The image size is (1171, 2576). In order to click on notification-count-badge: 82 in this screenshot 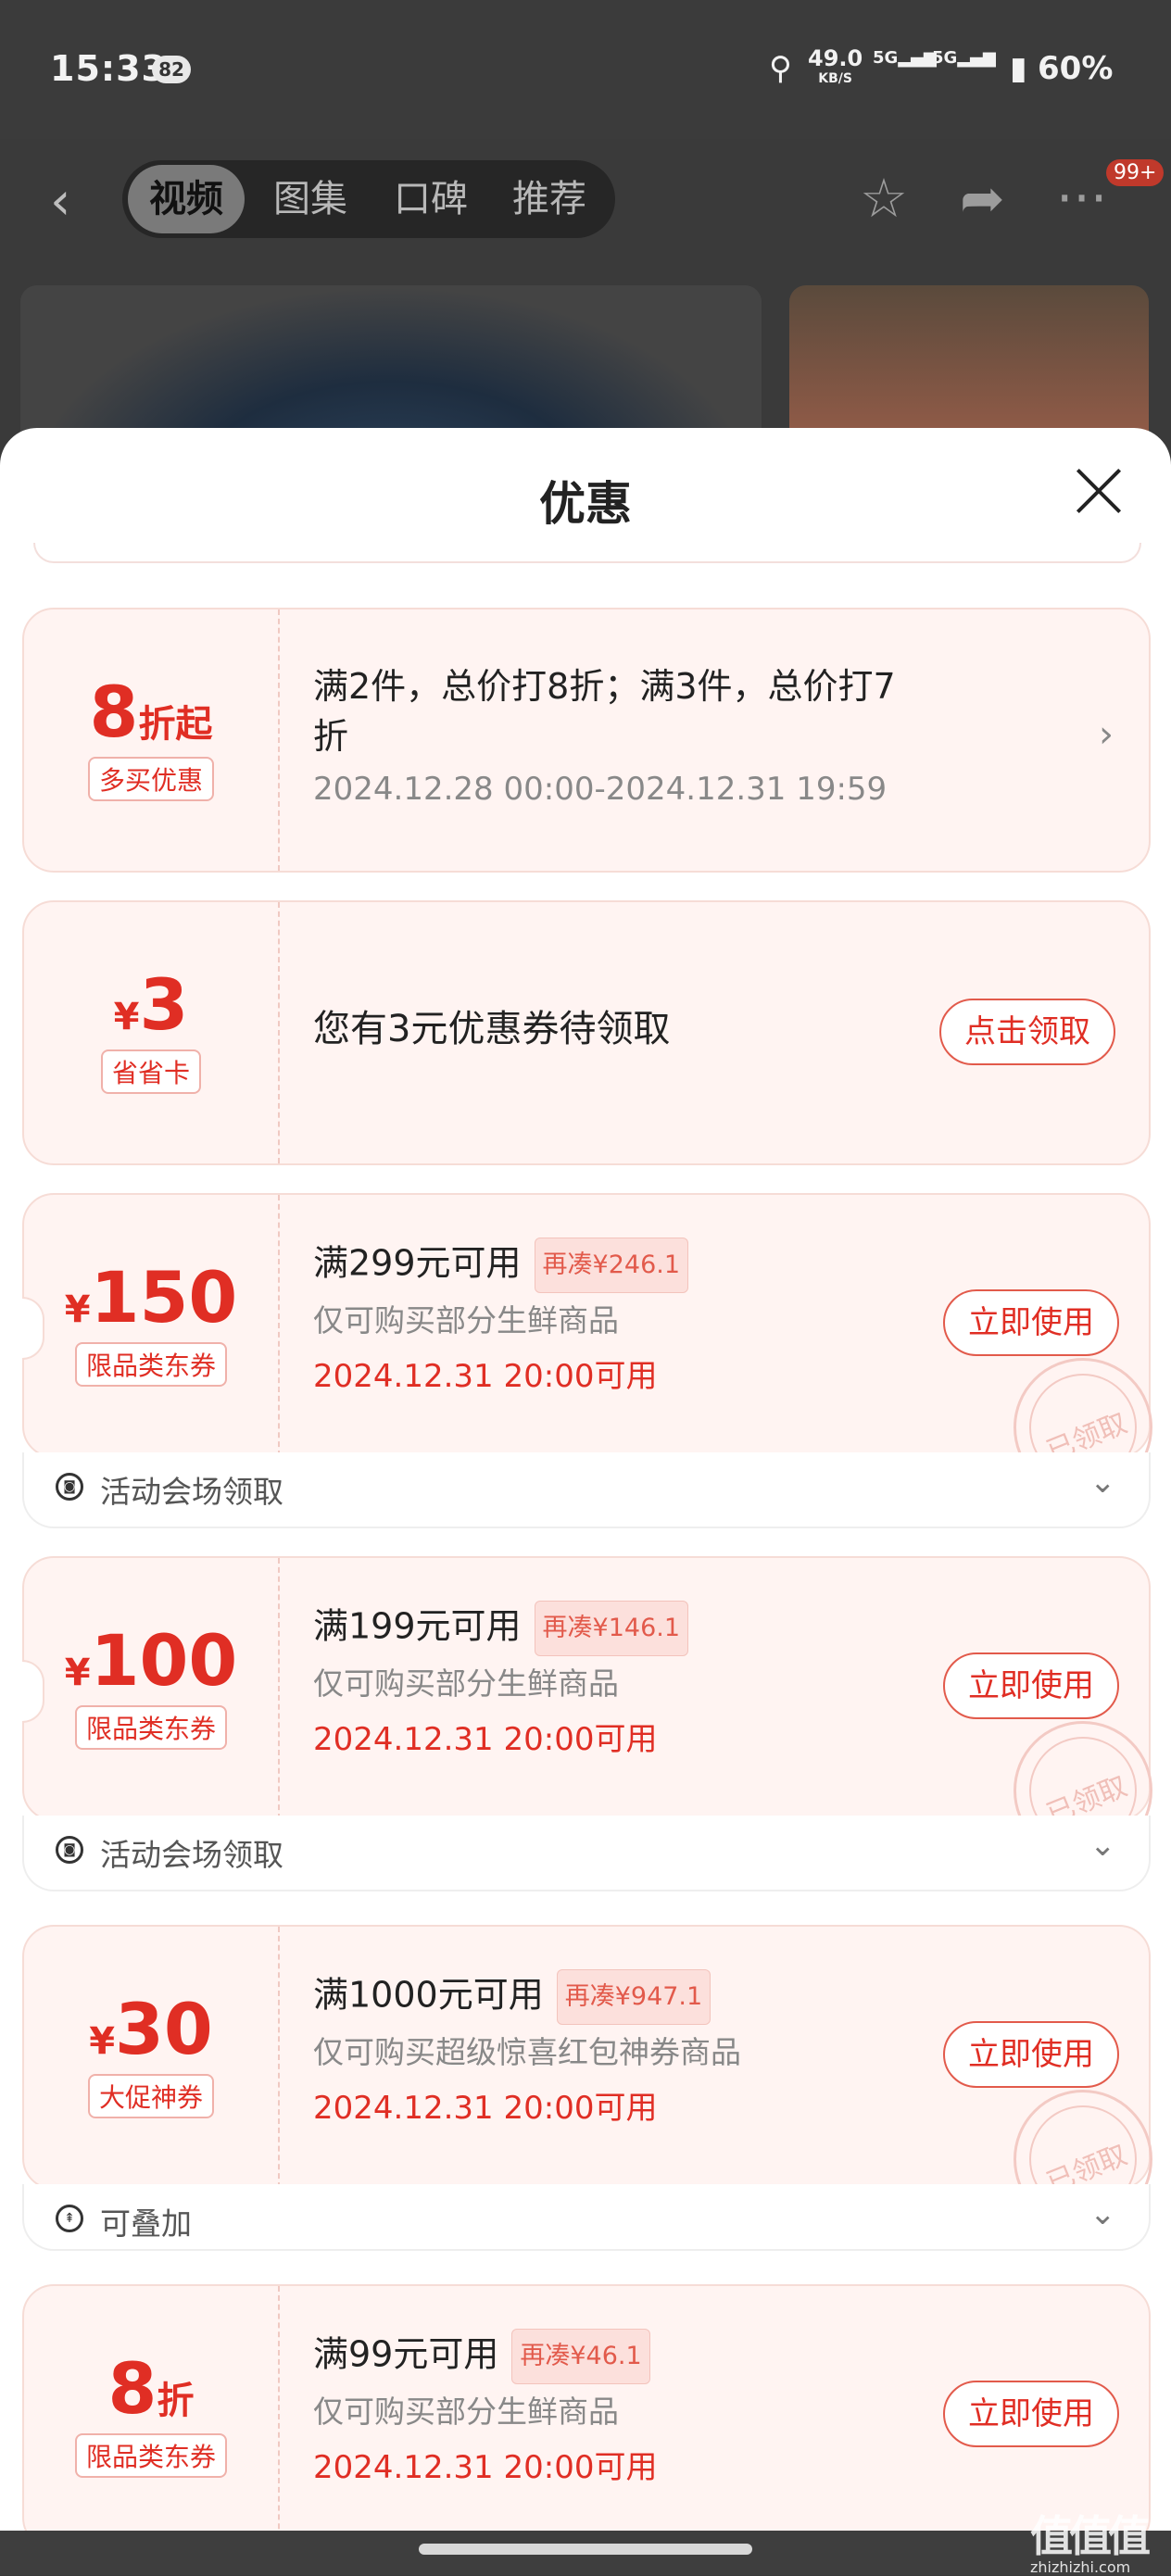, I will do `click(172, 69)`.